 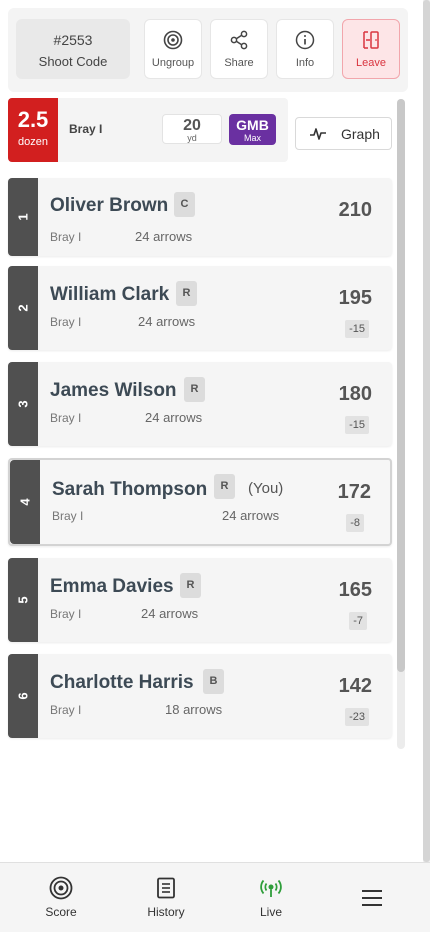 I want to click on ungroup-label: Ungroup, so click(x=173, y=63).